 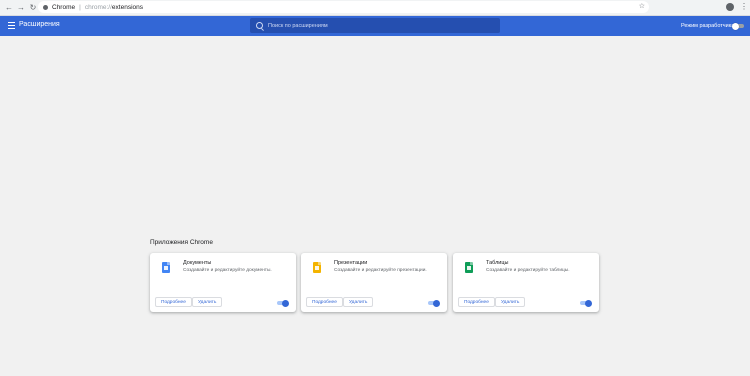 I want to click on app-description: Создавайте и редактируйте презентации., so click(x=380, y=270).